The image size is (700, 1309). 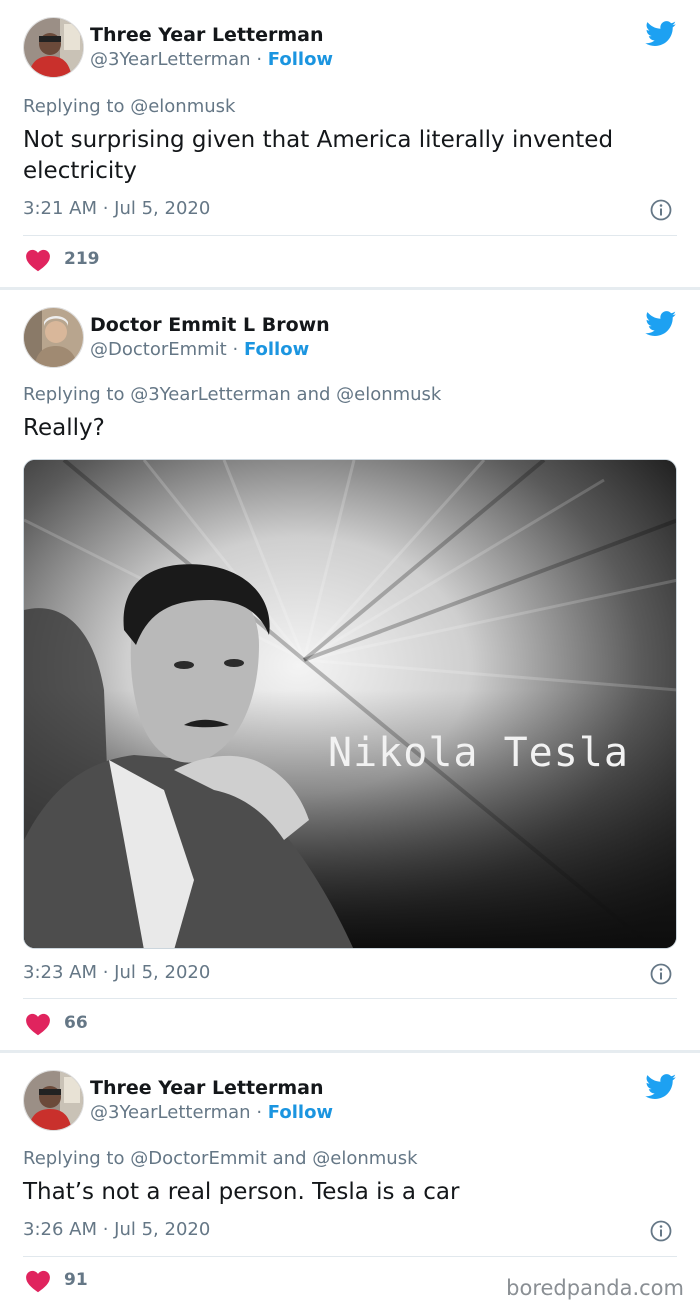 I want to click on timestamp: 3:26 AM · Jul 5, 2020, so click(x=116, y=1229).